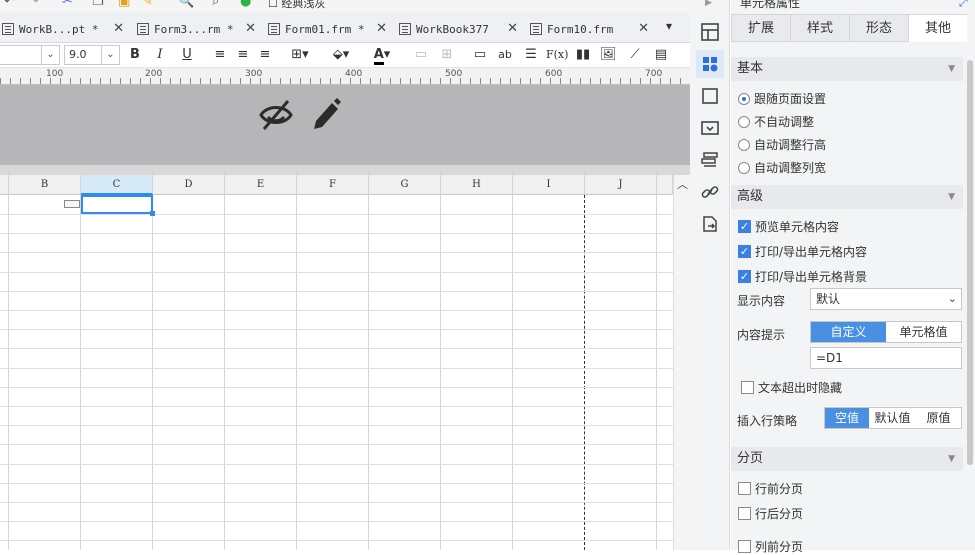  I want to click on tab-workbook-1: WorkB...pt * ✕, so click(65, 29).